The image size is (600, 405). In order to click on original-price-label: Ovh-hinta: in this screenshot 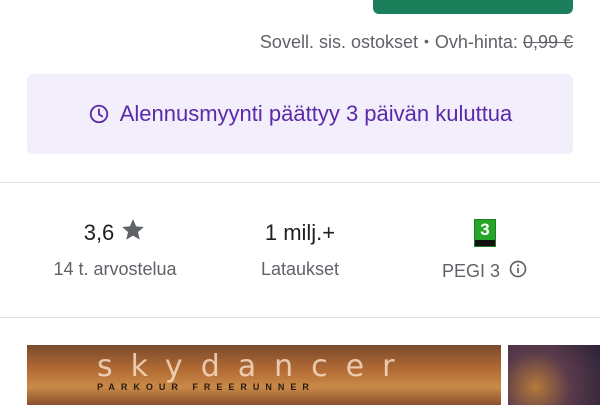, I will do `click(476, 42)`.